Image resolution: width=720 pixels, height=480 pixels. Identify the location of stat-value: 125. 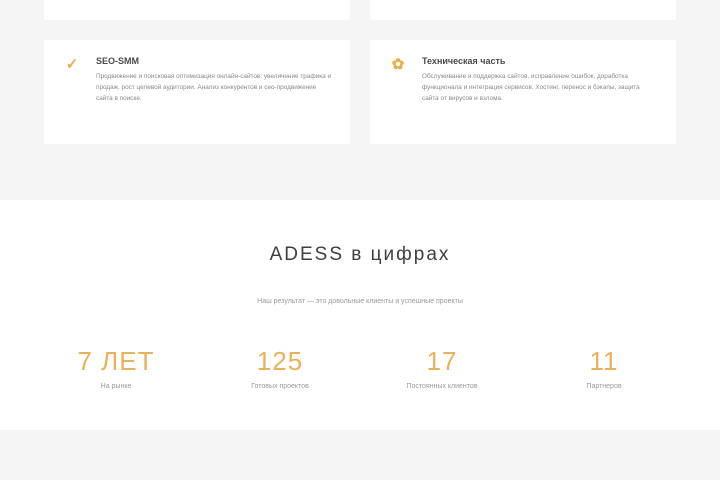
(280, 361).